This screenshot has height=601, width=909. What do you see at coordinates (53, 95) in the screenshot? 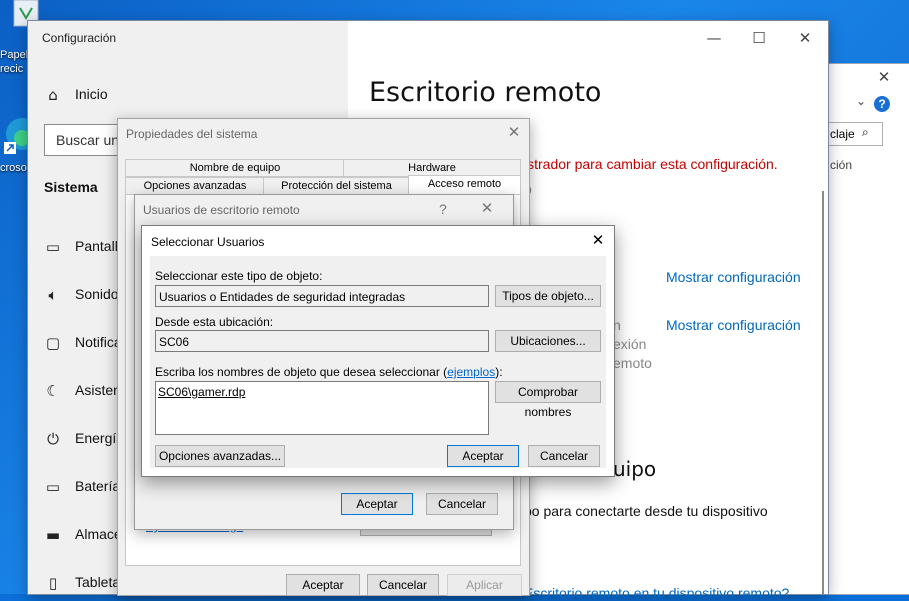
I see `home-icon: ⌂` at bounding box center [53, 95].